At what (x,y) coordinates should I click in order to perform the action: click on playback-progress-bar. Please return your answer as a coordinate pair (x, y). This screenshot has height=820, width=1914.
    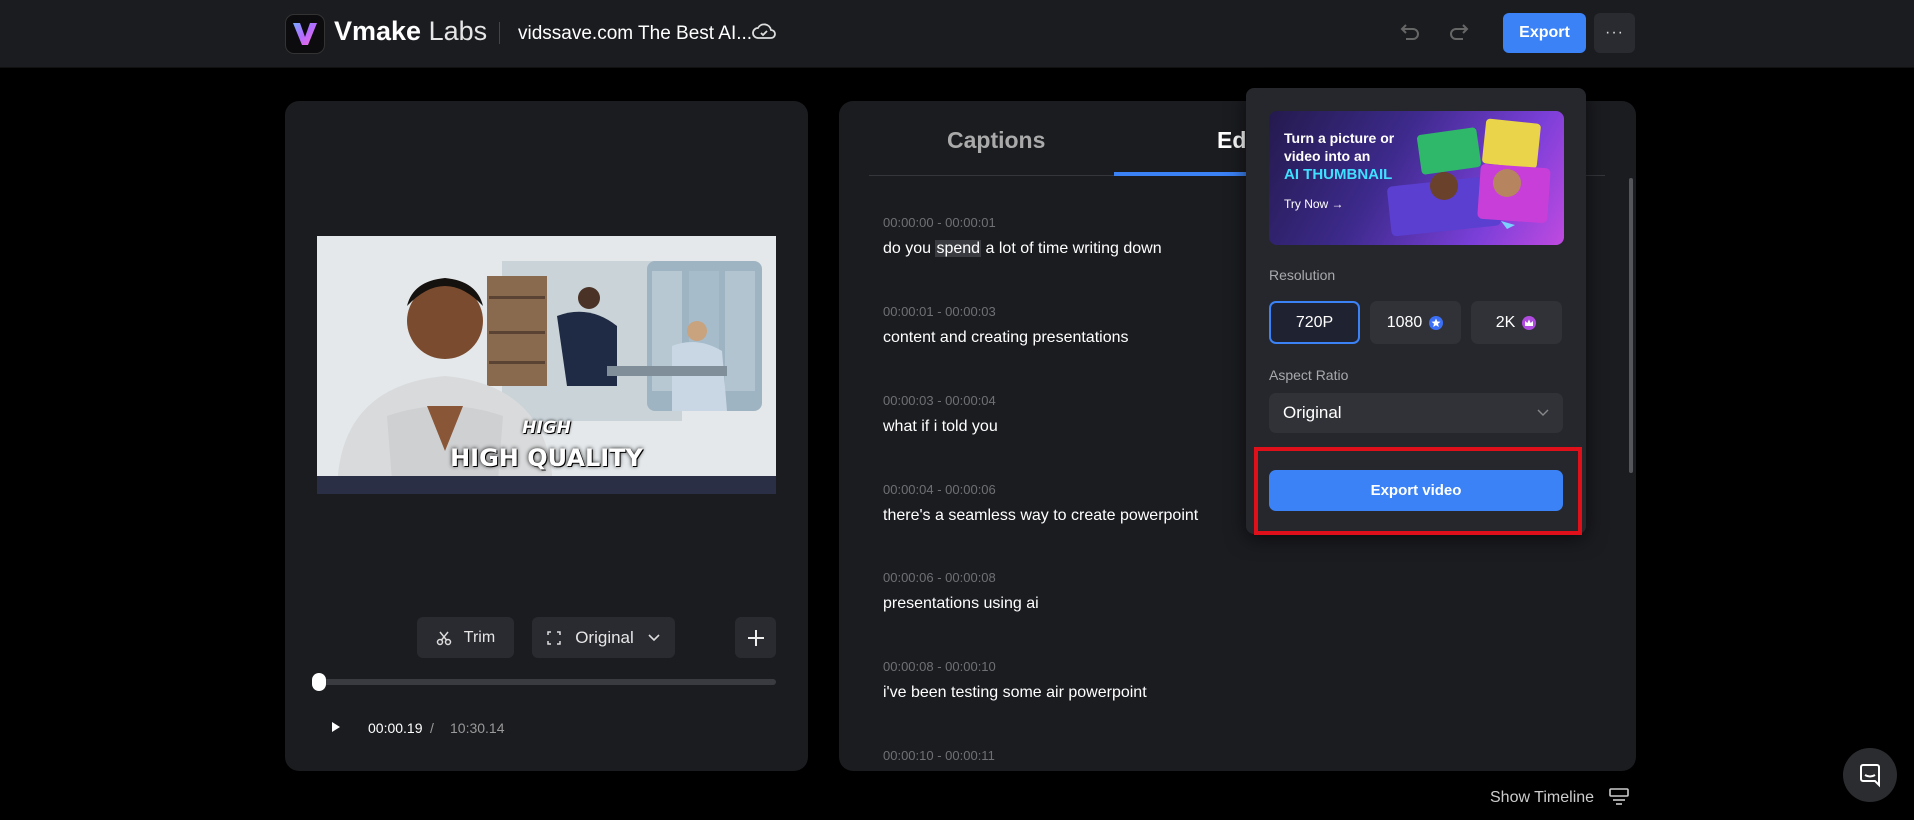
    Looking at the image, I should click on (546, 682).